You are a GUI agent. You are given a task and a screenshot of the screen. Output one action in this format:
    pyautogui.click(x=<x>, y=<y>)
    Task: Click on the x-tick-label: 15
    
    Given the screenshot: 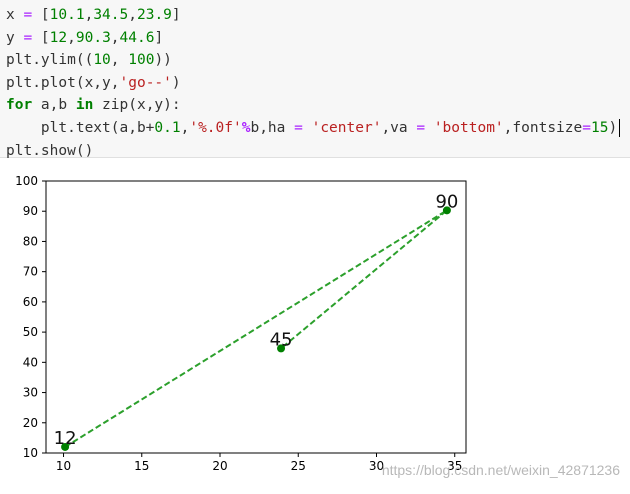 What is the action you would take?
    pyautogui.click(x=141, y=466)
    